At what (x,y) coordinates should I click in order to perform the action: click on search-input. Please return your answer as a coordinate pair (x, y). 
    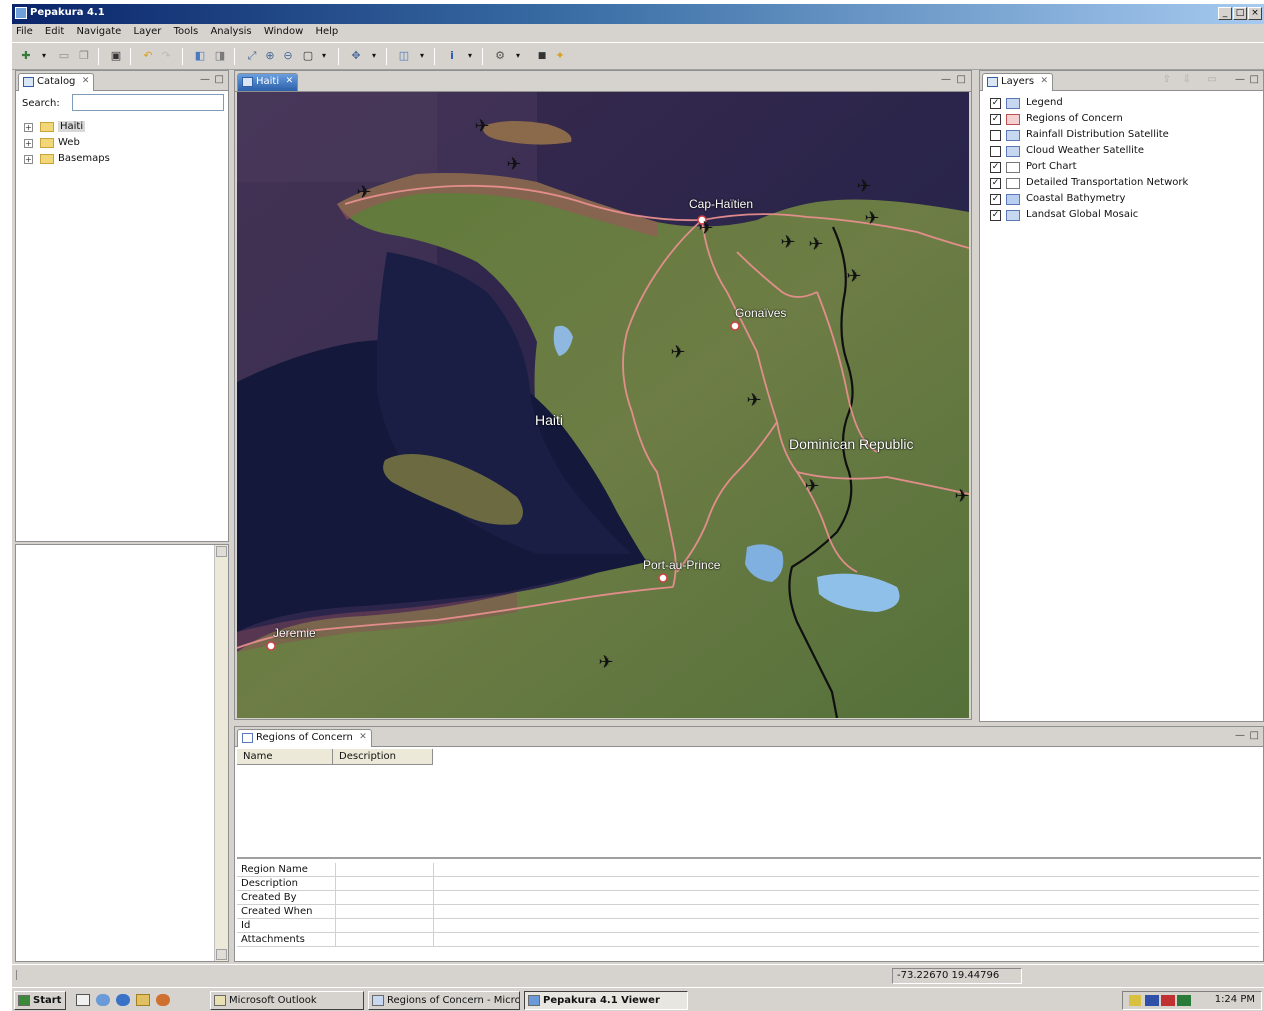
    Looking at the image, I should click on (148, 102).